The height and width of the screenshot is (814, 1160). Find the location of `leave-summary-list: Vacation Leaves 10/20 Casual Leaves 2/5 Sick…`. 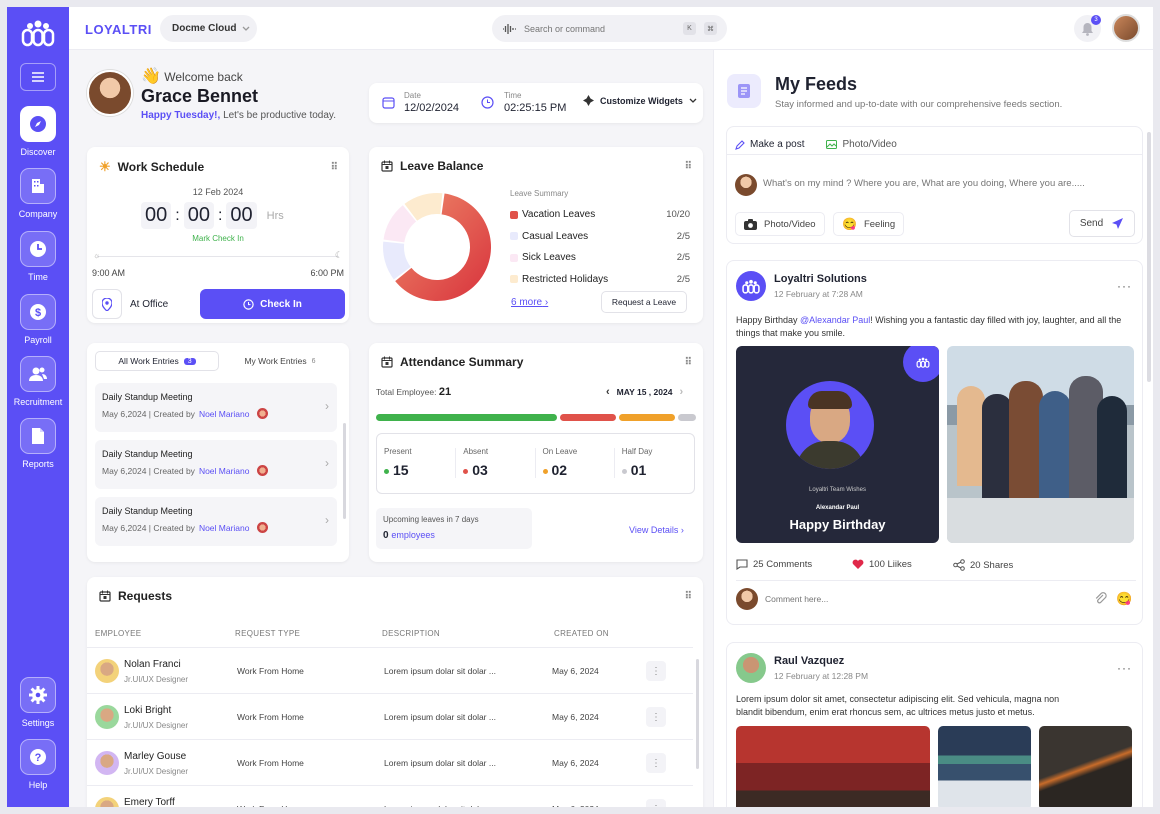

leave-summary-list: Vacation Leaves 10/20 Casual Leaves 2/5 Sick… is located at coordinates (600, 247).